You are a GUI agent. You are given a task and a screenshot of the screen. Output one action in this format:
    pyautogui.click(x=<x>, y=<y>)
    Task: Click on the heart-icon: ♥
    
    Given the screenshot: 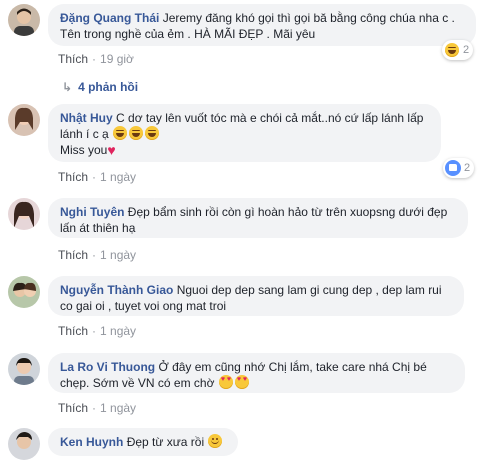 What is the action you would take?
    pyautogui.click(x=111, y=150)
    